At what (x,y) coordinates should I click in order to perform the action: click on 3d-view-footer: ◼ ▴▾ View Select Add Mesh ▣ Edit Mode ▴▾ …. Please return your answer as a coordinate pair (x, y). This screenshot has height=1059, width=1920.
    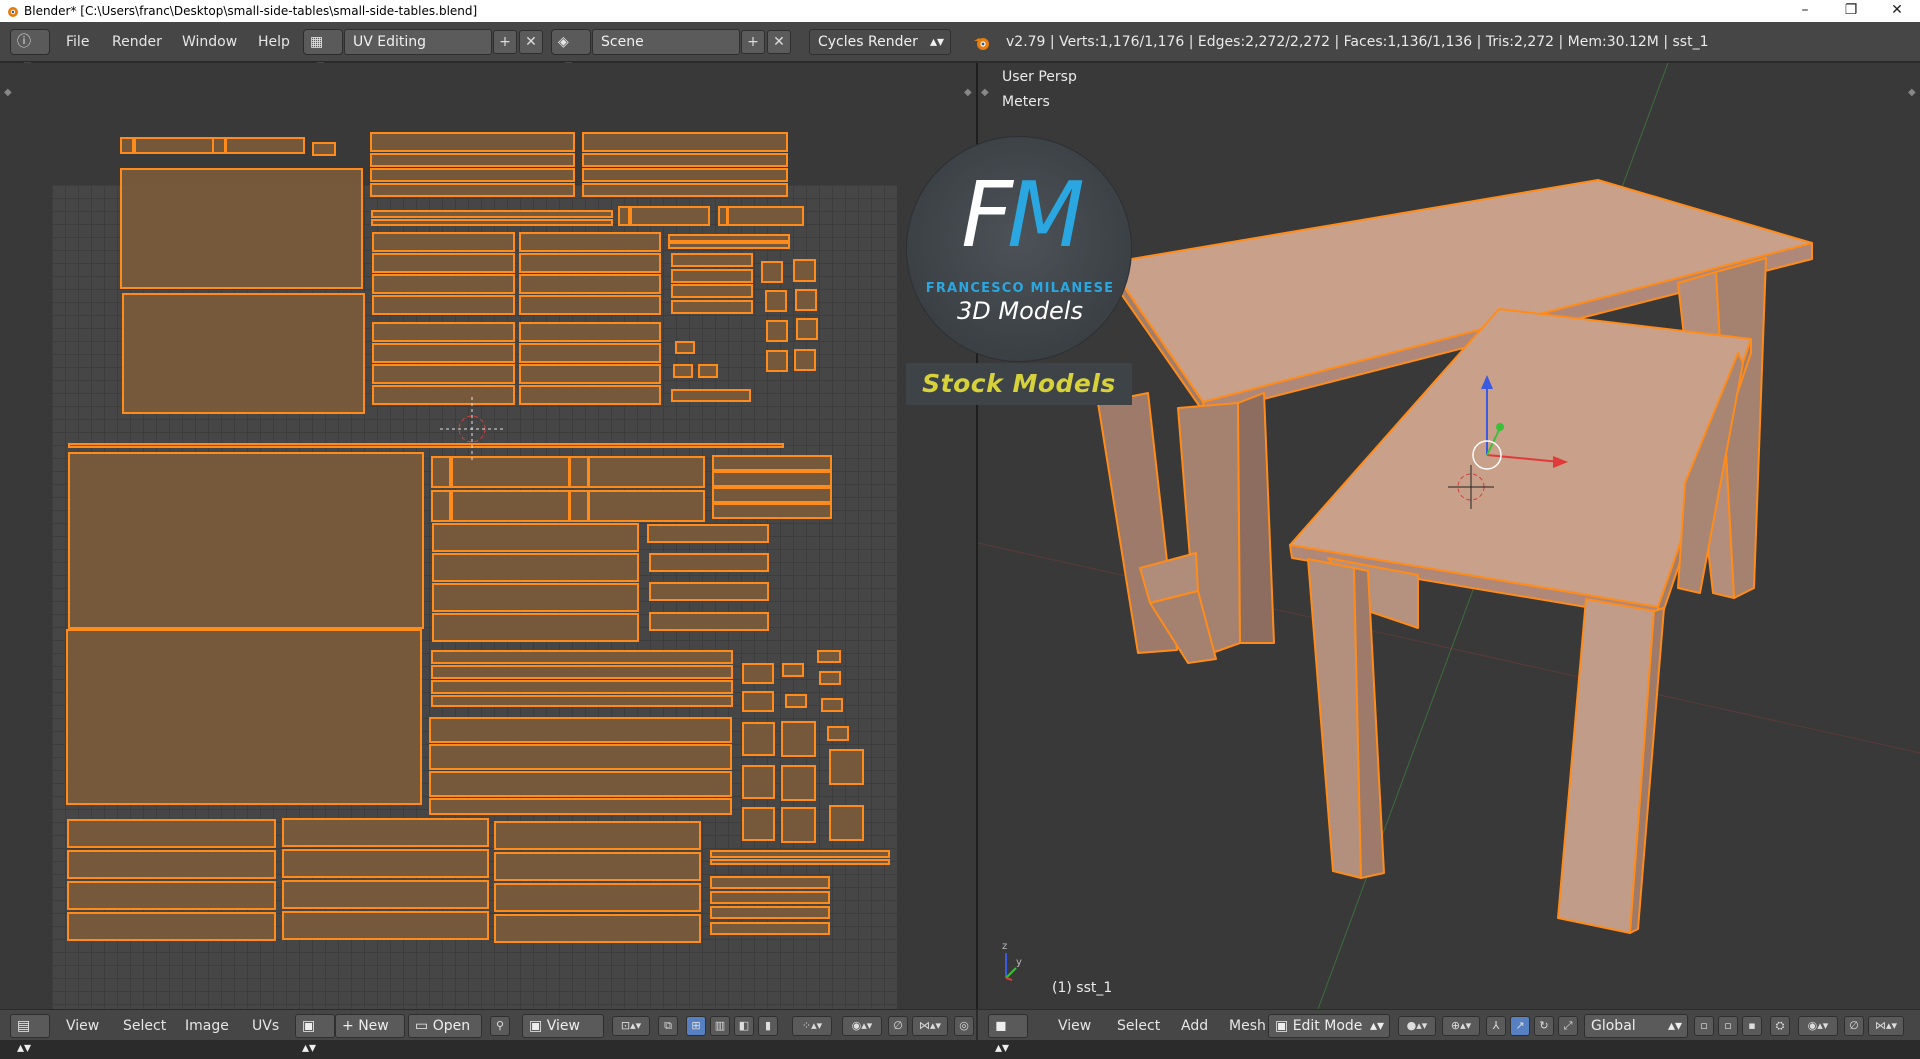
    Looking at the image, I should click on (1449, 1032).